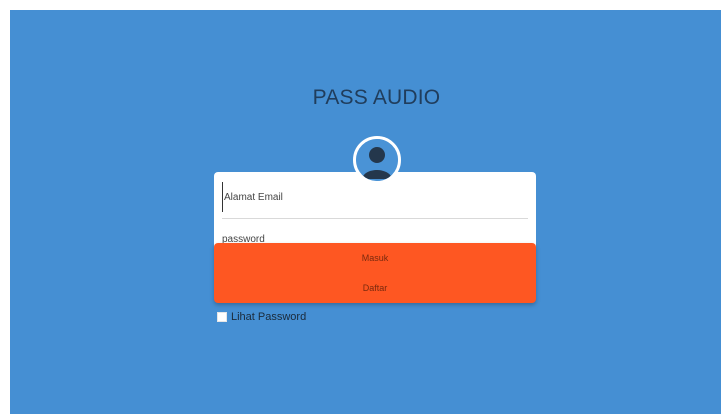  Describe the element at coordinates (269, 317) in the screenshot. I see `show-password-label: Lihat Password` at that location.